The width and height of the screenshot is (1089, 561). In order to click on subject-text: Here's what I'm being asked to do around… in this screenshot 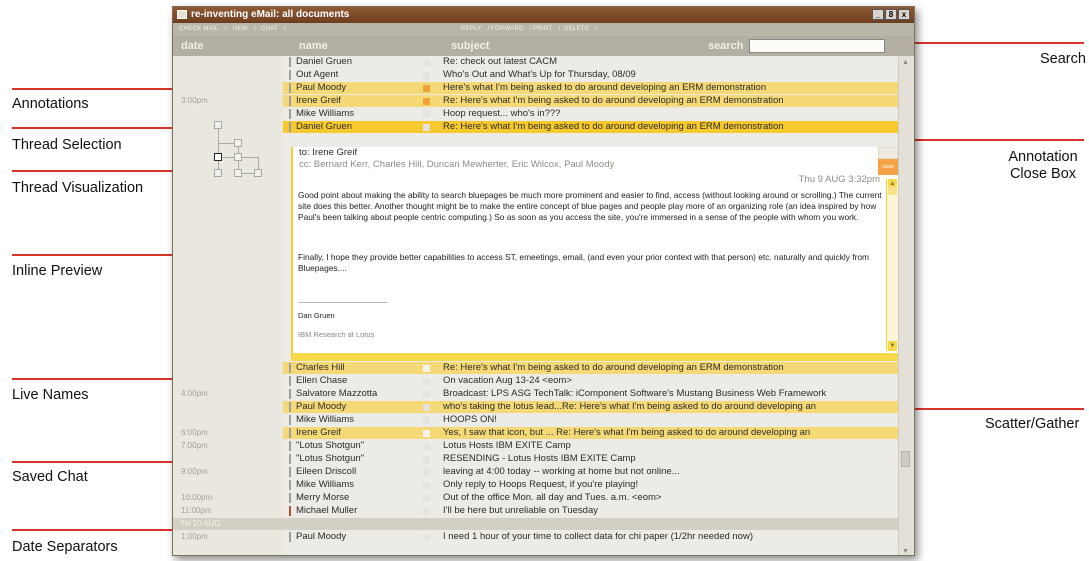, I will do `click(605, 87)`.